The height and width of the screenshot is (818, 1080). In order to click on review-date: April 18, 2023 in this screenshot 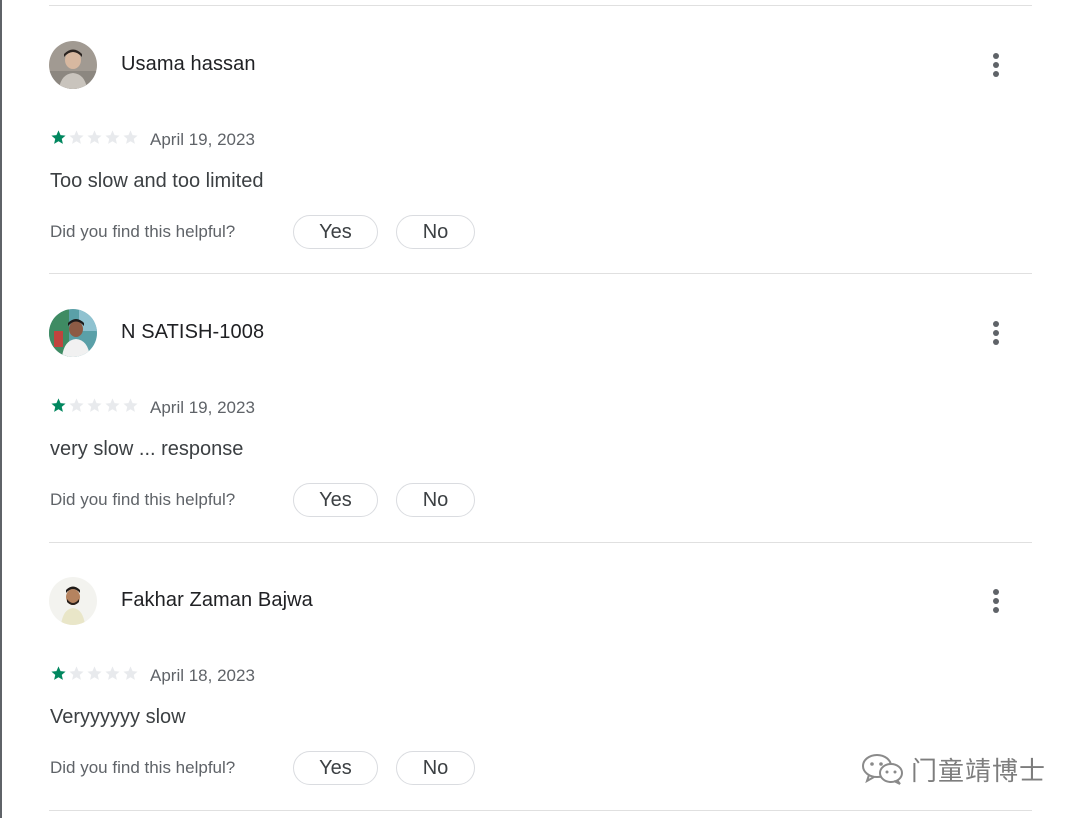, I will do `click(202, 675)`.